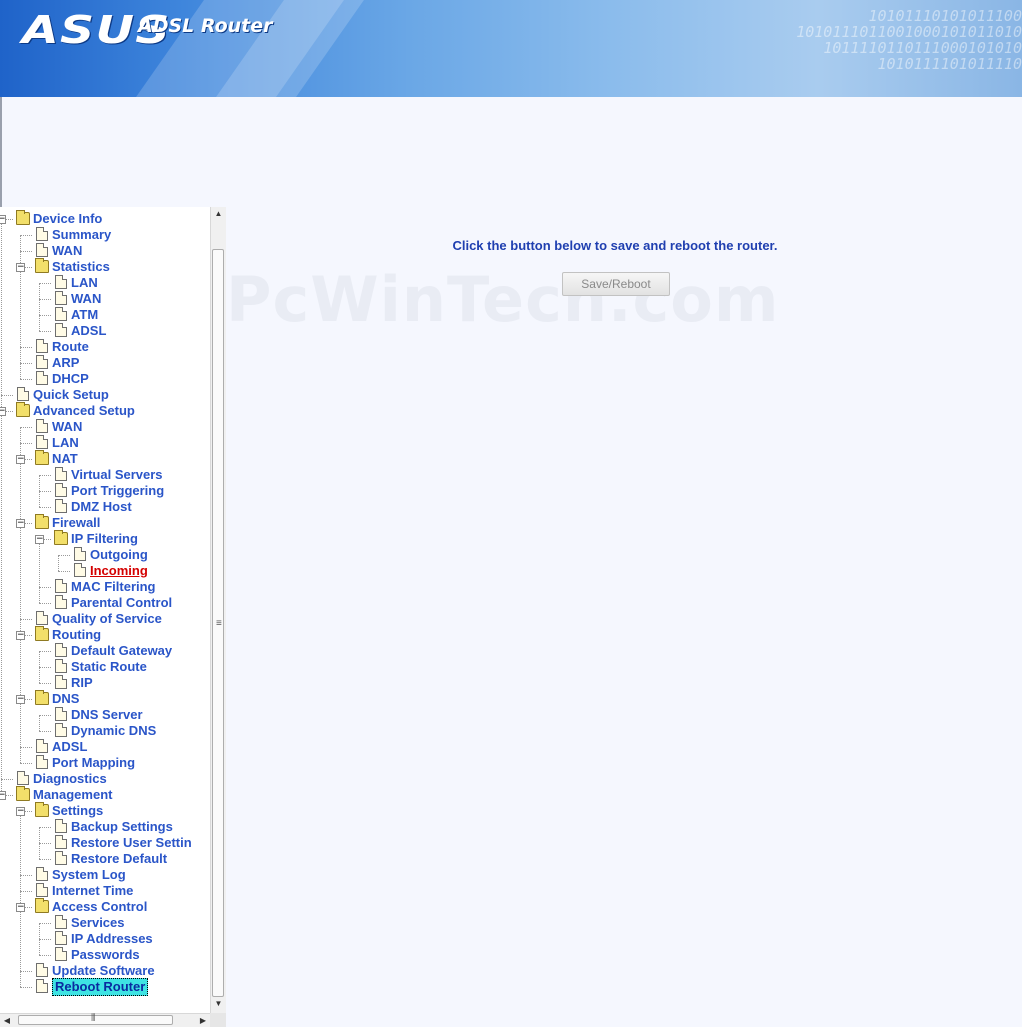 The height and width of the screenshot is (1027, 1022). Describe the element at coordinates (119, 555) in the screenshot. I see `tree-item-label: Outgoing` at that location.